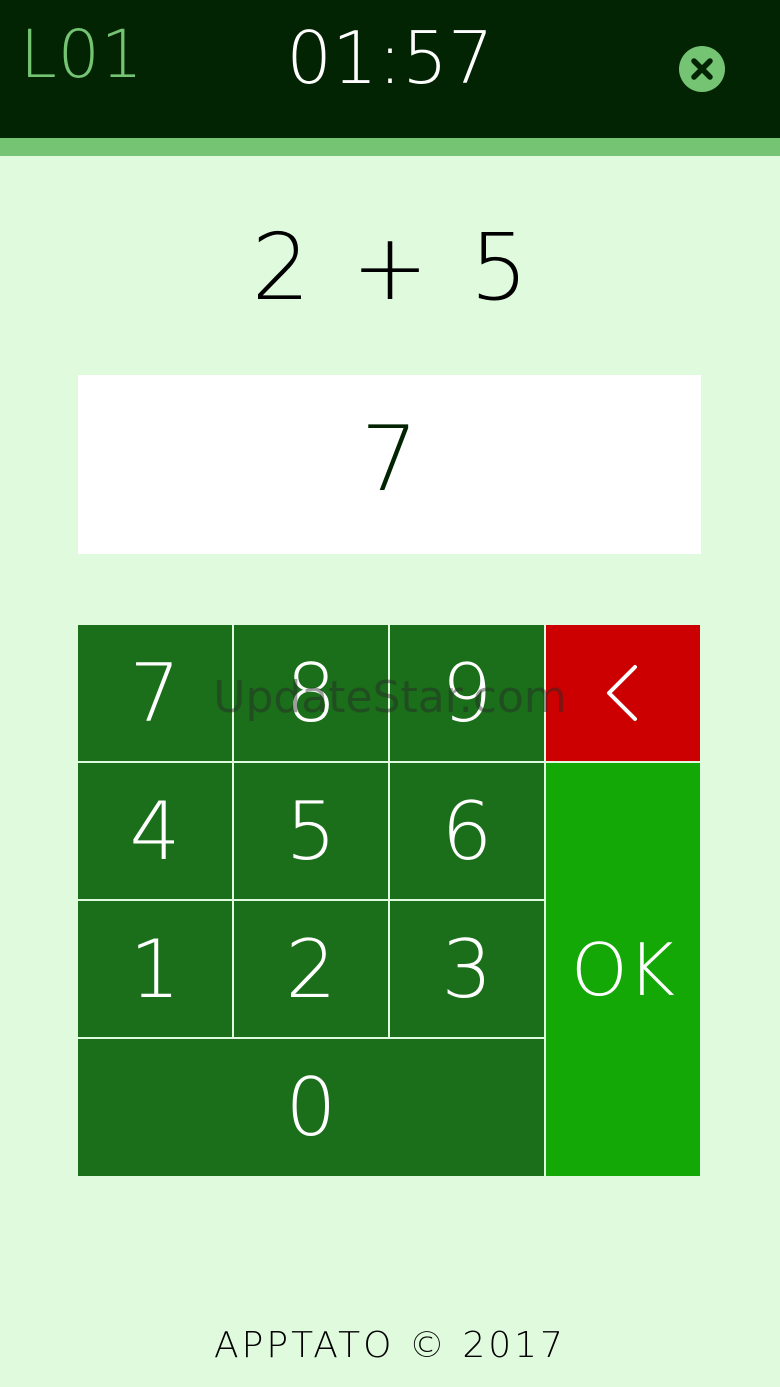 The image size is (780, 1387). Describe the element at coordinates (389, 459) in the screenshot. I see `answer-value: 7` at that location.